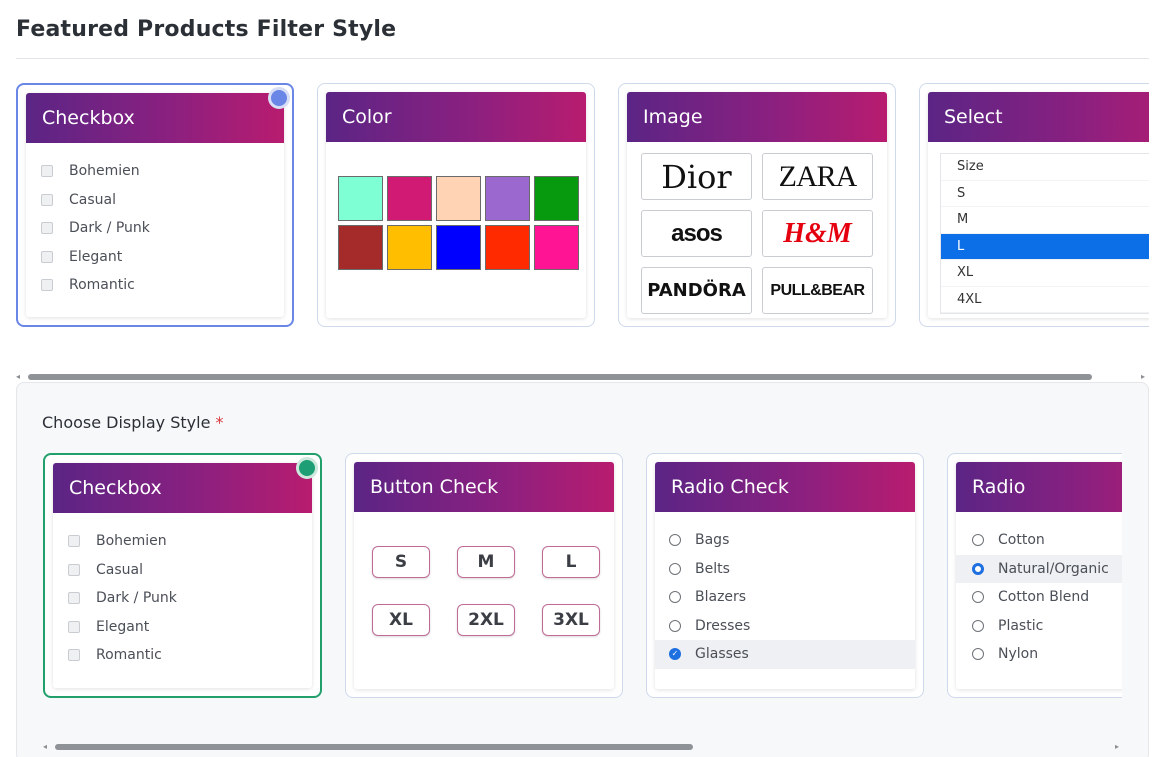 The width and height of the screenshot is (1168, 757). Describe the element at coordinates (712, 568) in the screenshot. I see `option-label: Belts` at that location.